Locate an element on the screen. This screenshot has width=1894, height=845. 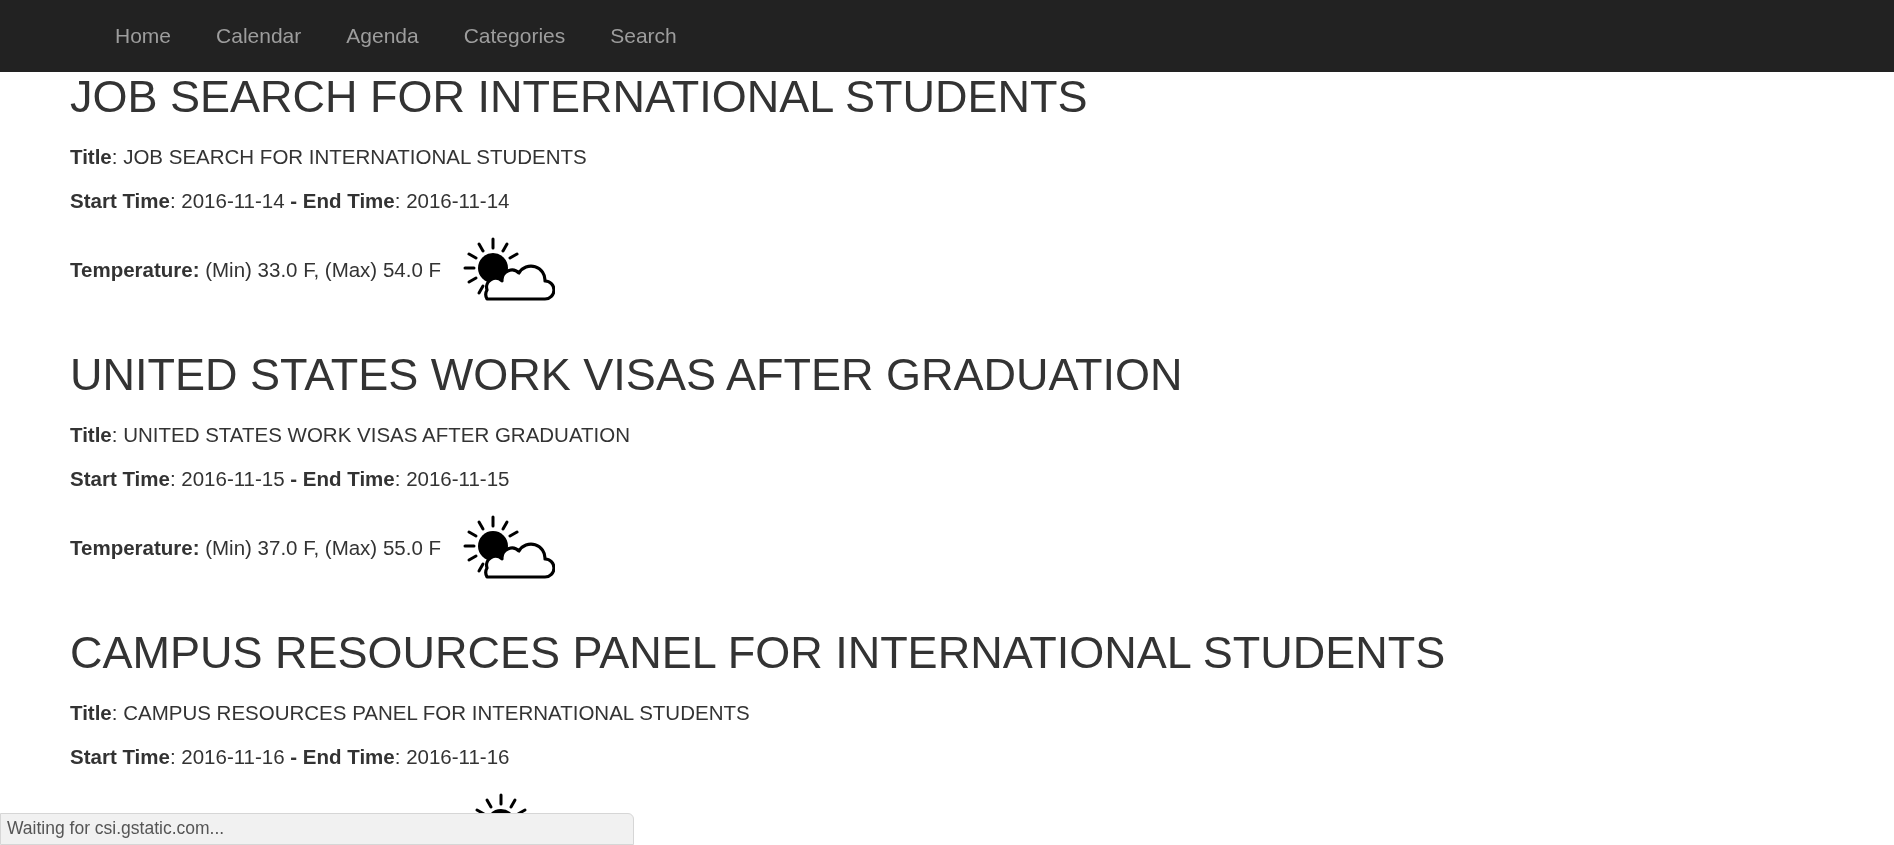
nav-link: Categories is located at coordinates (514, 36).